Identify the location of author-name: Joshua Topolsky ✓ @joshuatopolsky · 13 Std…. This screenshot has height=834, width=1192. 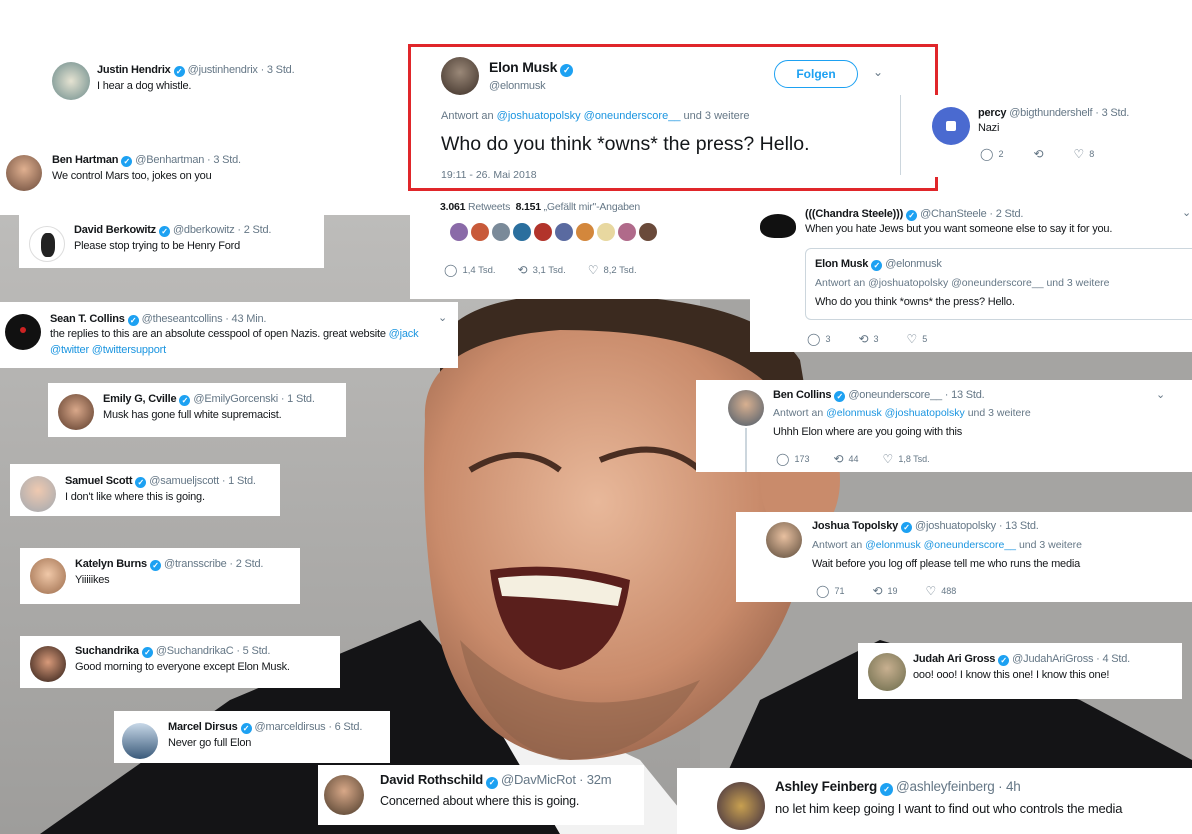
(925, 526).